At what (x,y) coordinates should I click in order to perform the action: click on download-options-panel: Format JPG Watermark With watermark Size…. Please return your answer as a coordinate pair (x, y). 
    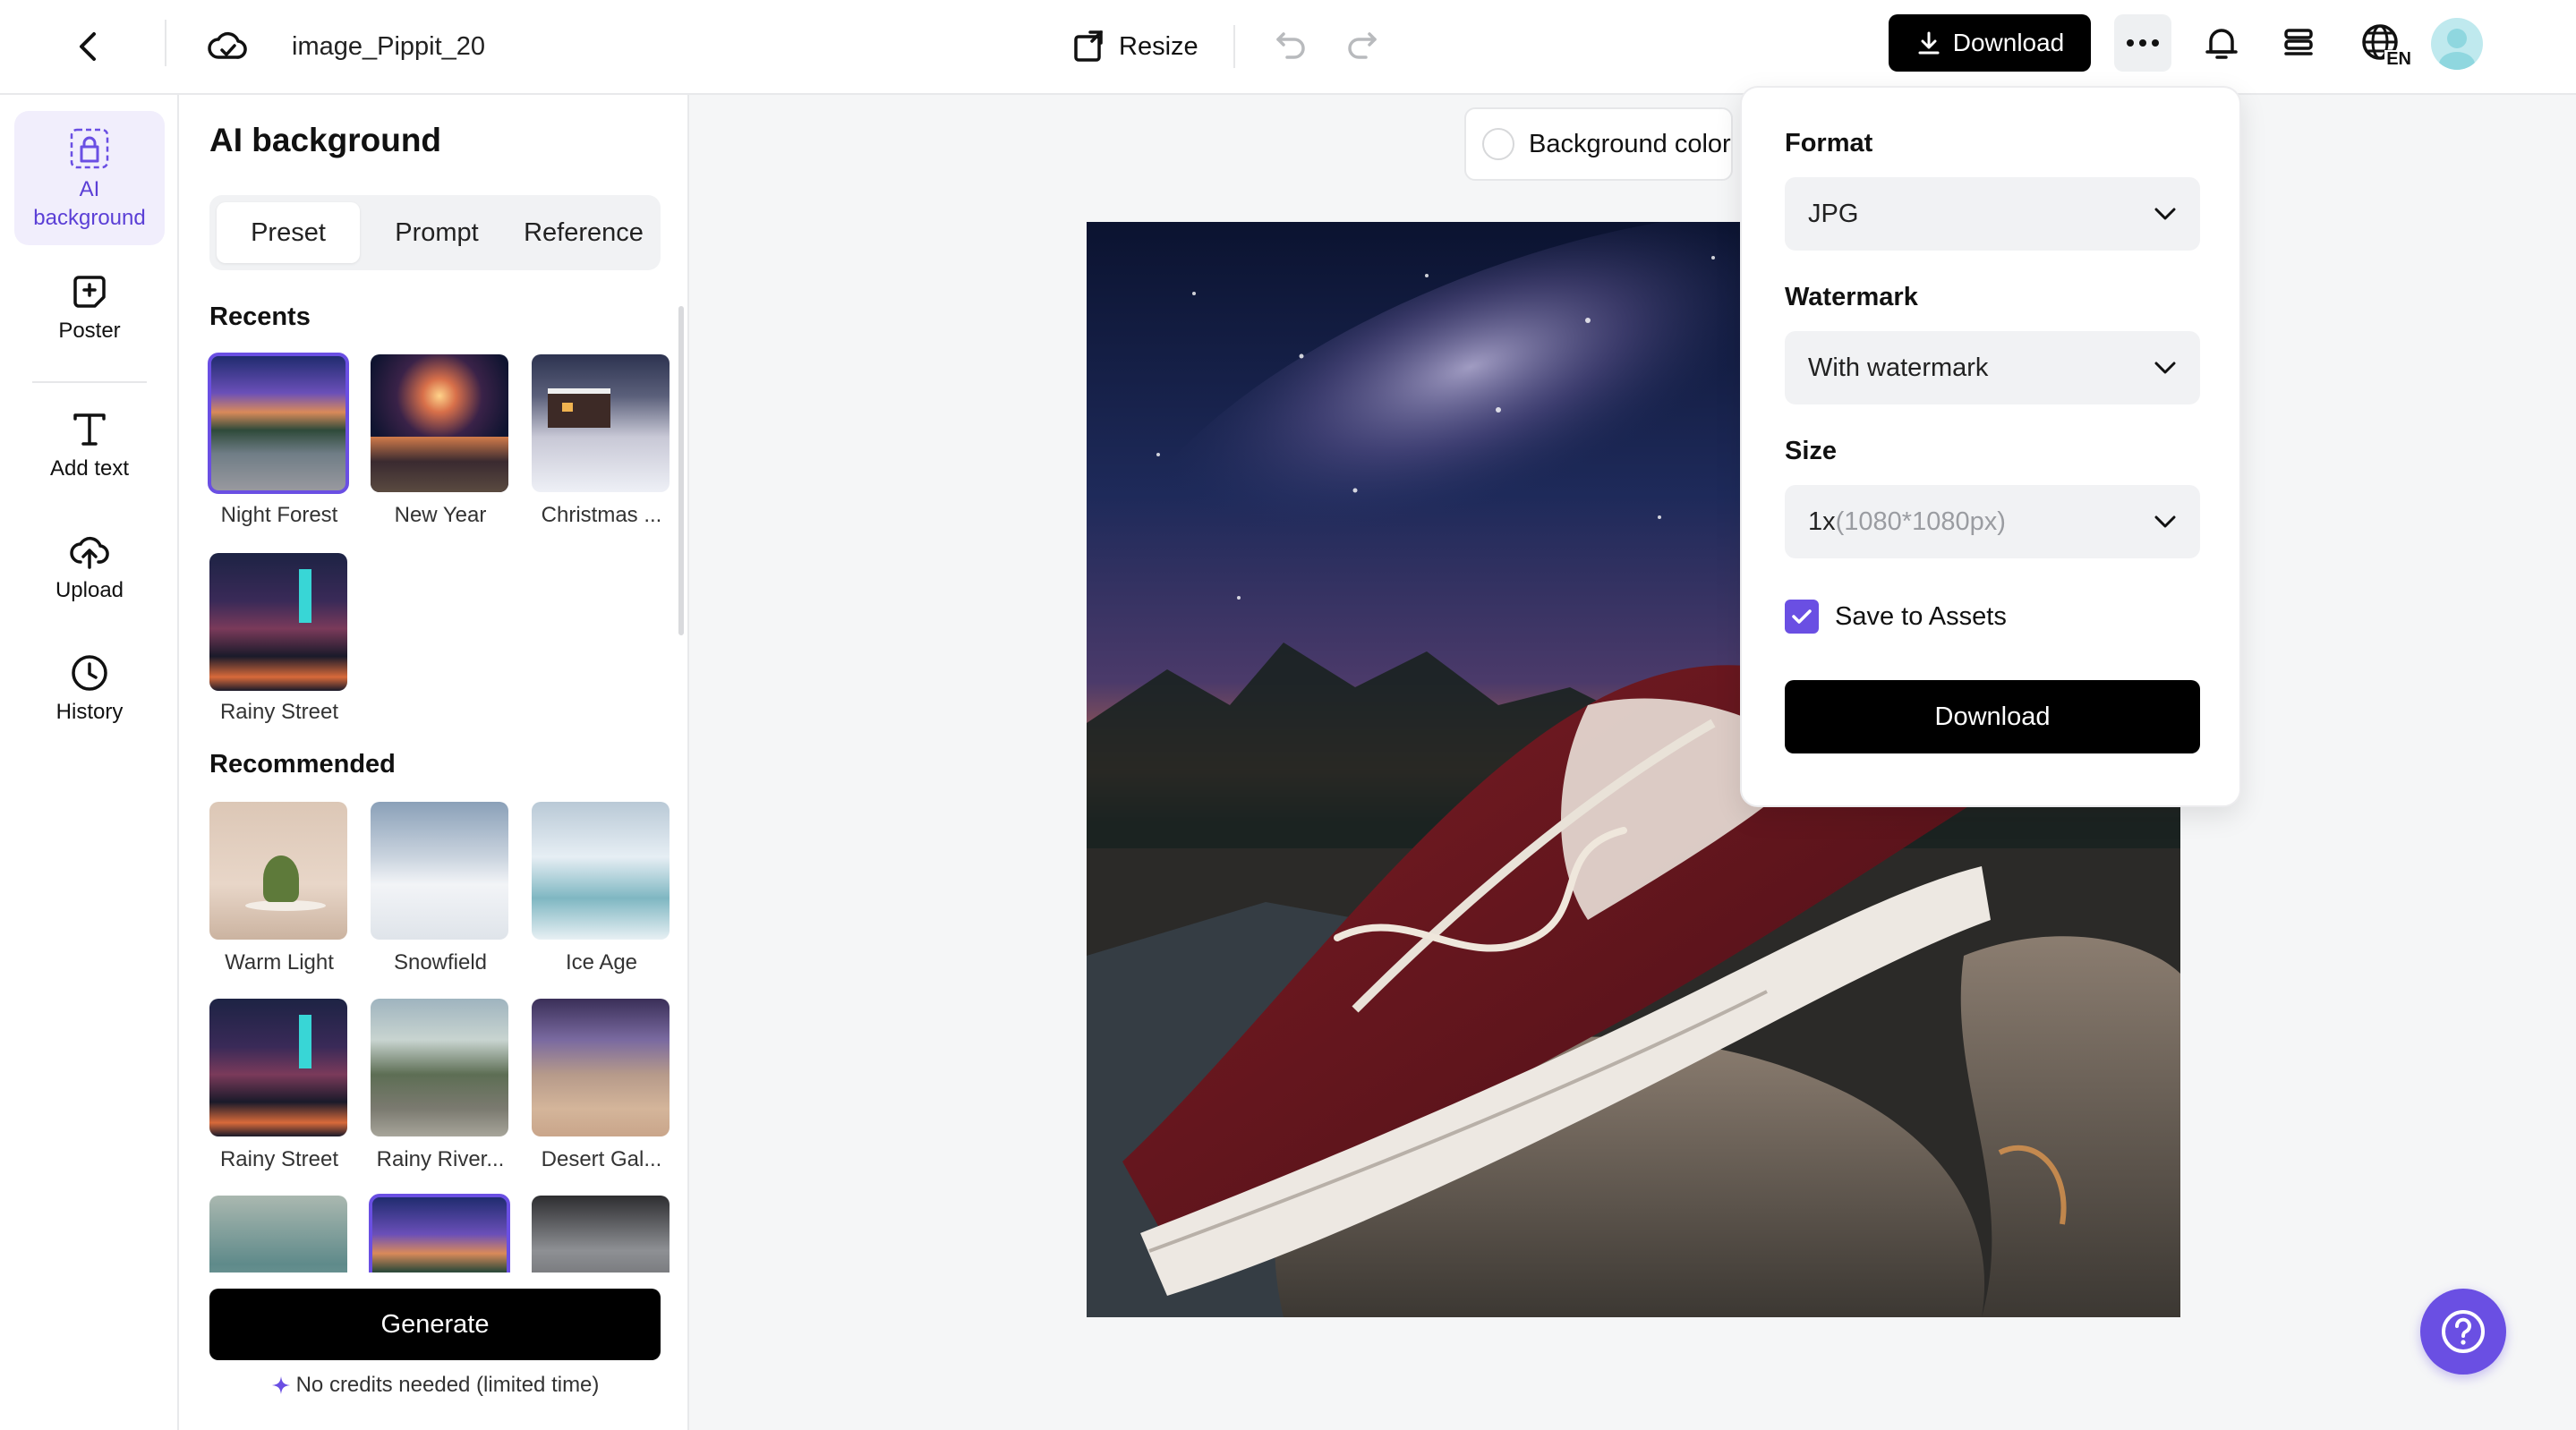
    Looking at the image, I should click on (1990, 447).